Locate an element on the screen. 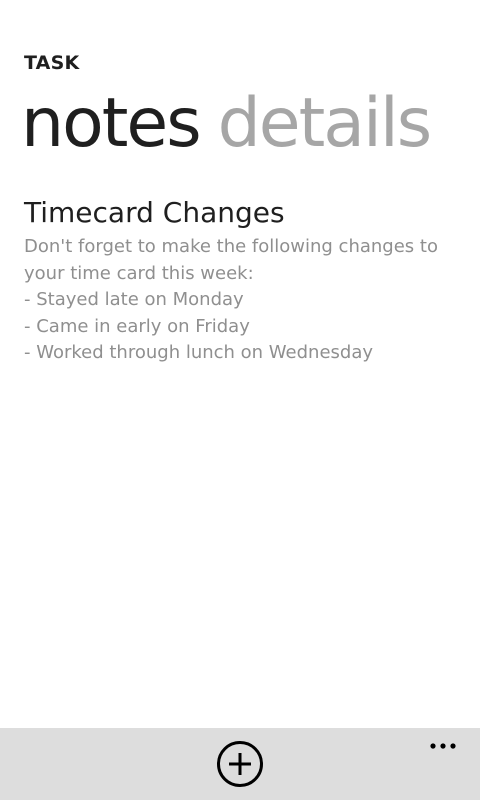 The height and width of the screenshot is (800, 480). pivot-tab-notes: notes is located at coordinates (111, 124).